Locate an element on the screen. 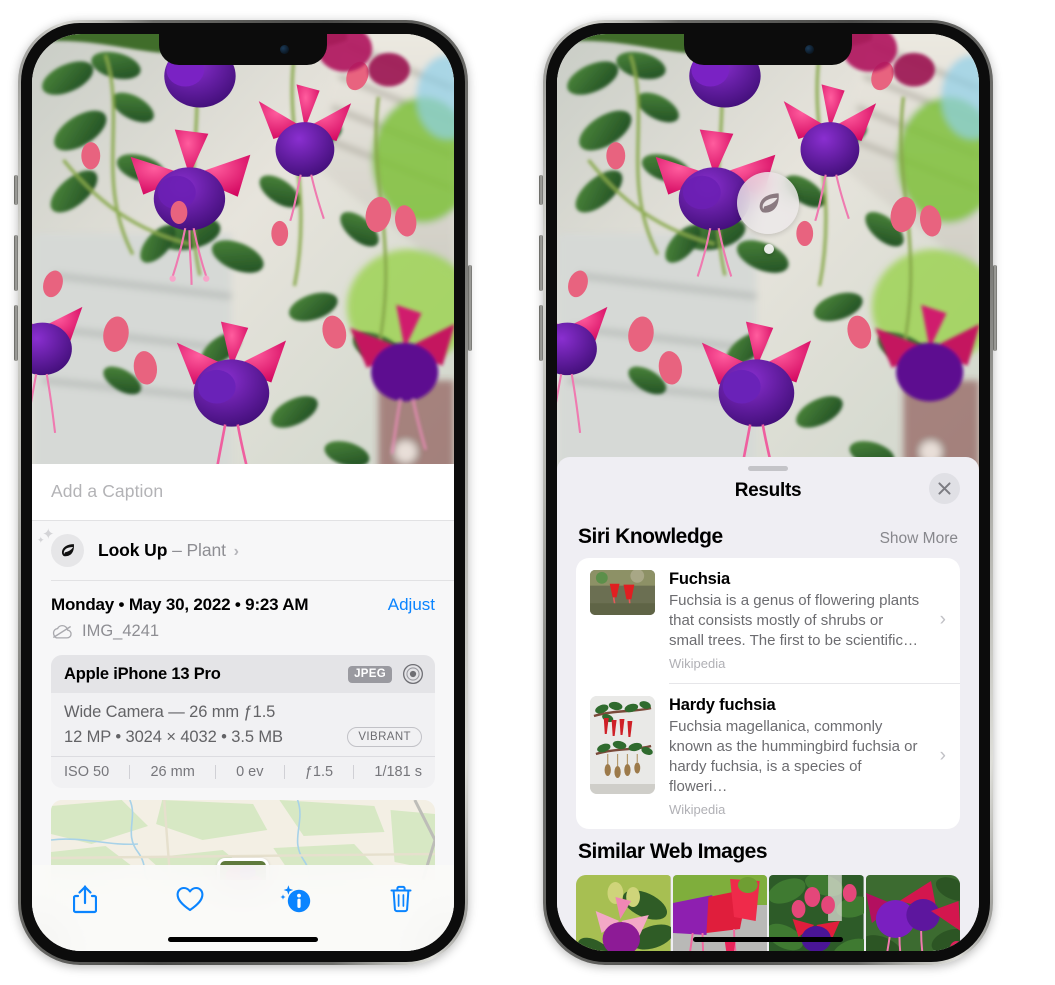 This screenshot has width=1055, height=985. lens-line: Wide Camera — 26 mm ƒ1.5 is located at coordinates (170, 712).